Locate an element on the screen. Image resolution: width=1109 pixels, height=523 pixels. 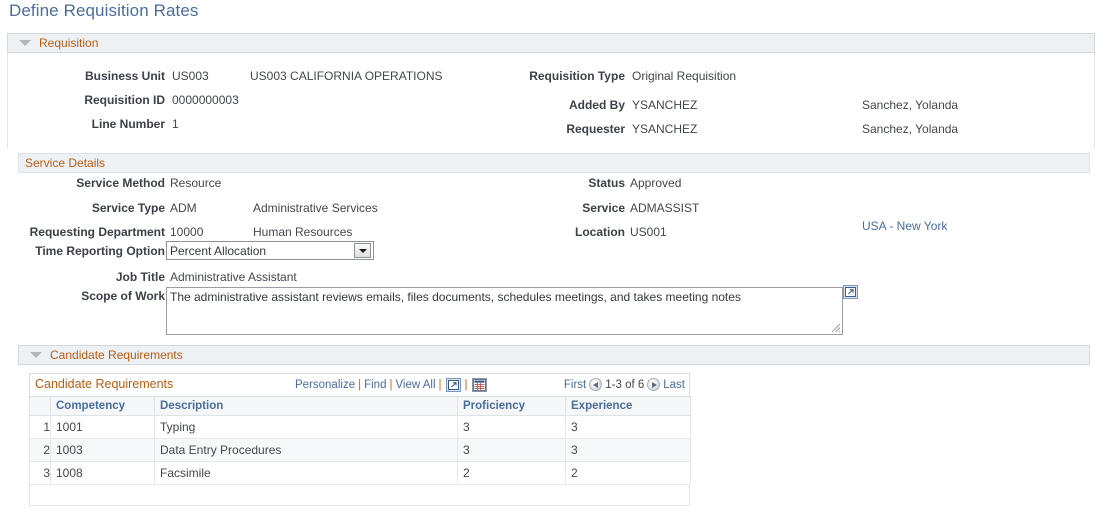
column-header-description: Description is located at coordinates (306, 406).